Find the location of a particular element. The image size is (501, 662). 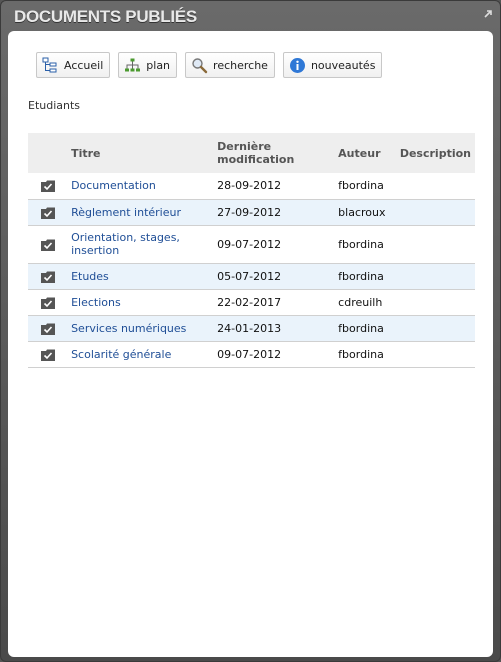

document-link: Documentation is located at coordinates (113, 185).